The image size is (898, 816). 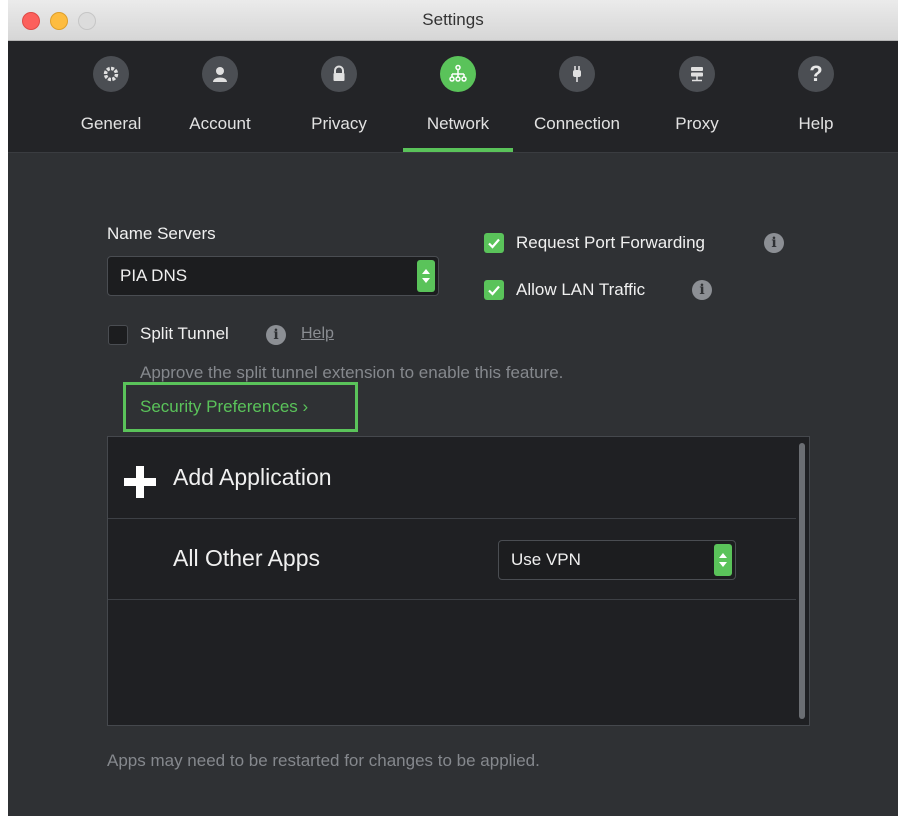 What do you see at coordinates (247, 558) in the screenshot?
I see `all-other-apps-label: All Other Apps` at bounding box center [247, 558].